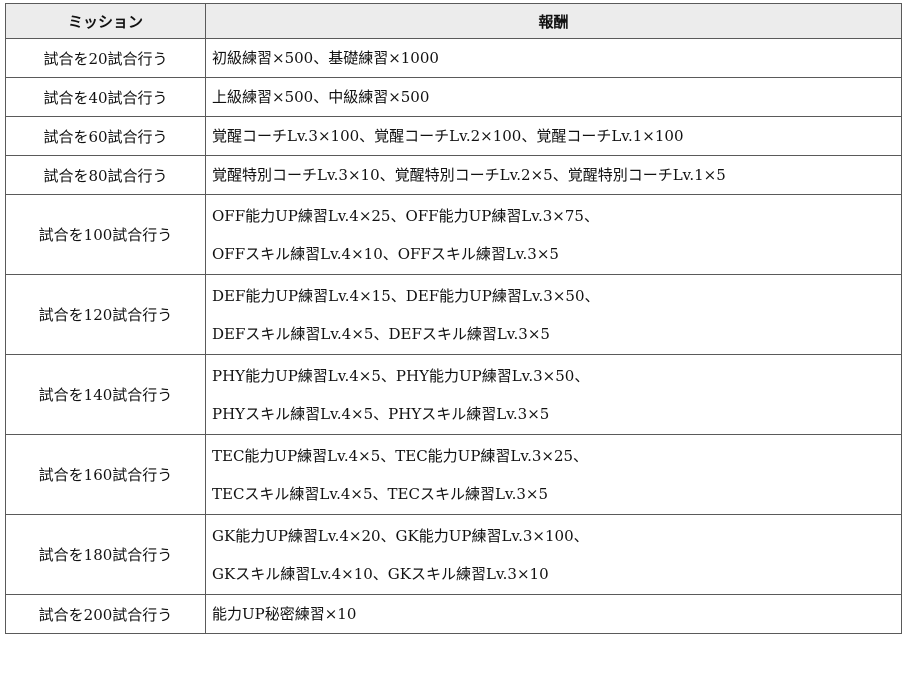 This screenshot has height=677, width=907. I want to click on table-row: 試合を20試合行う 初級練習×500、基礎練習×1000, so click(453, 58).